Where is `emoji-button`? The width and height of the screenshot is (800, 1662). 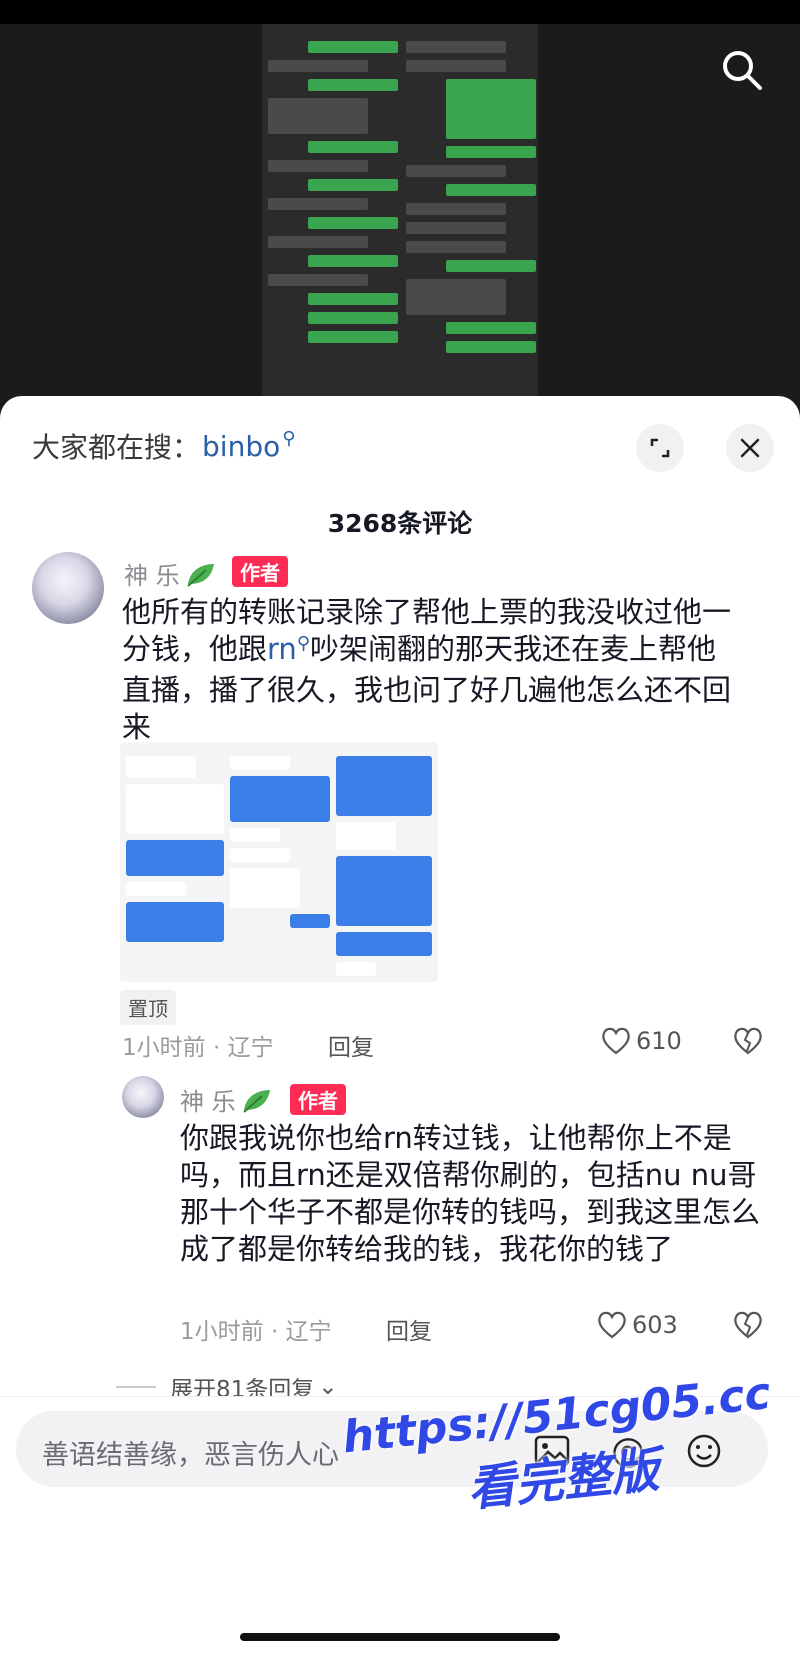
emoji-button is located at coordinates (704, 1451).